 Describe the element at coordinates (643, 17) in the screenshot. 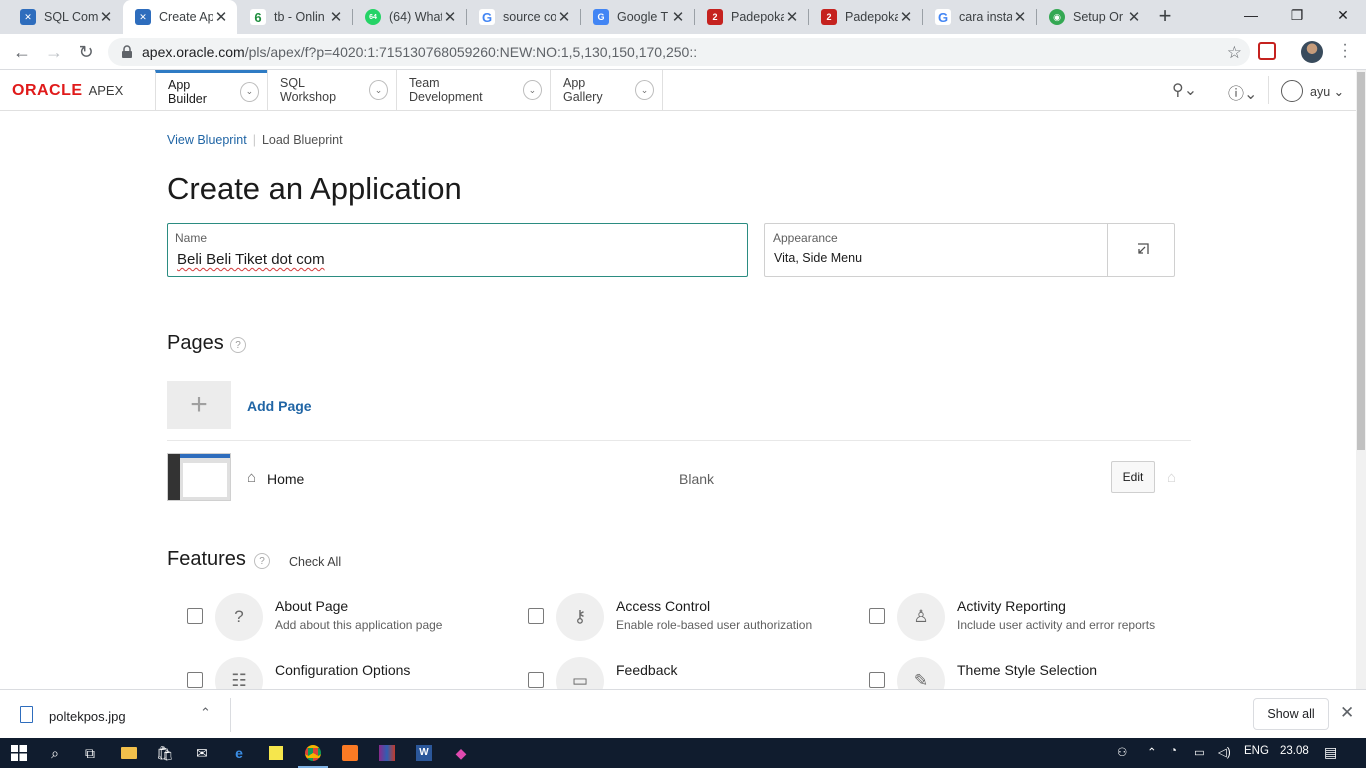

I see `tab-title: Google T` at that location.